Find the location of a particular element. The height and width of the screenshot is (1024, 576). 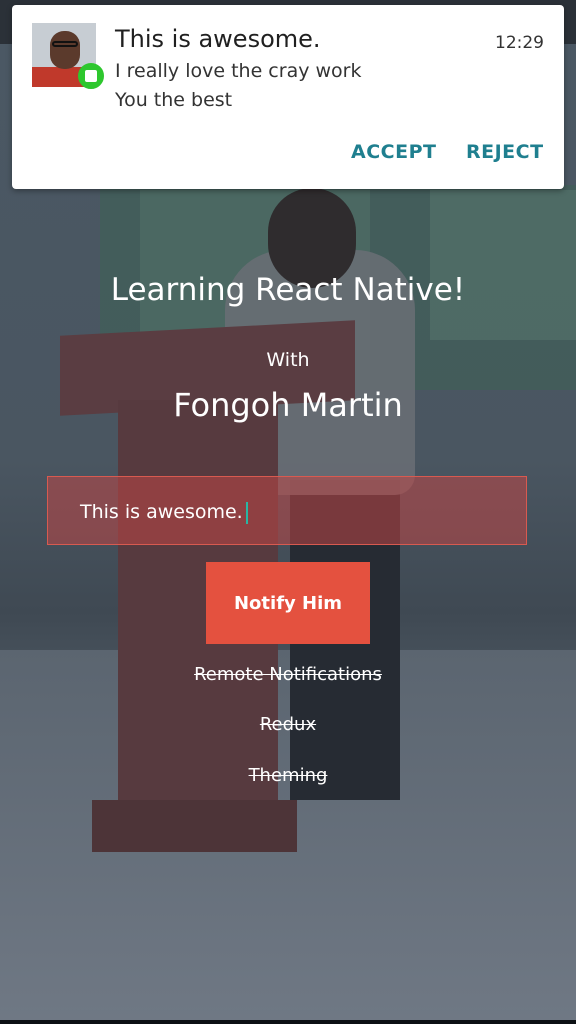

reject-button: REJECT is located at coordinates (505, 152).